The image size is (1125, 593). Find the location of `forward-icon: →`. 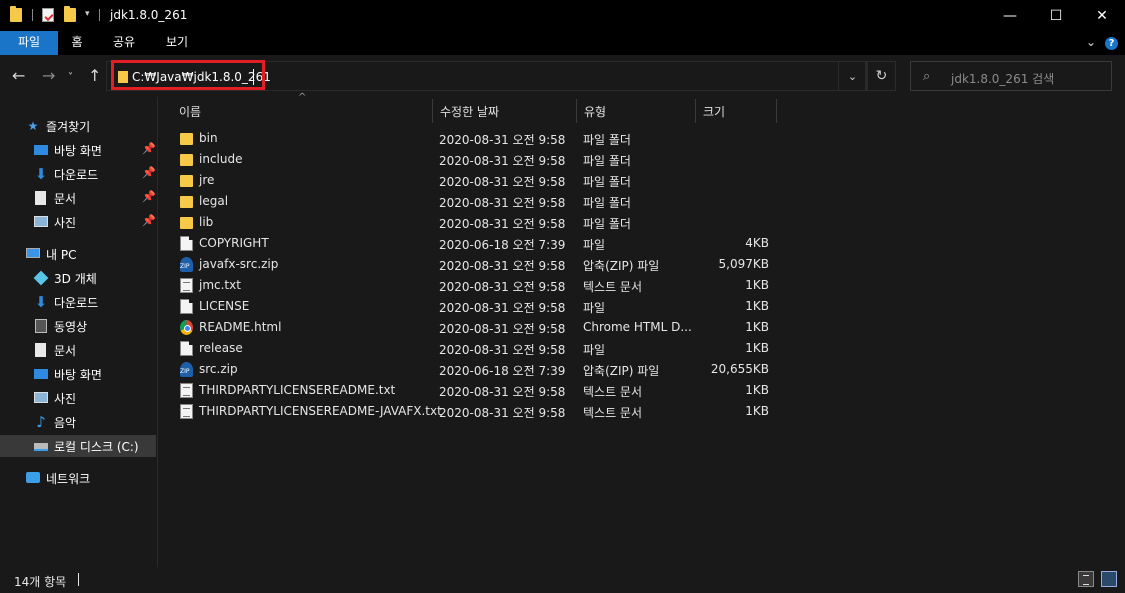

forward-icon: → is located at coordinates (48, 76).